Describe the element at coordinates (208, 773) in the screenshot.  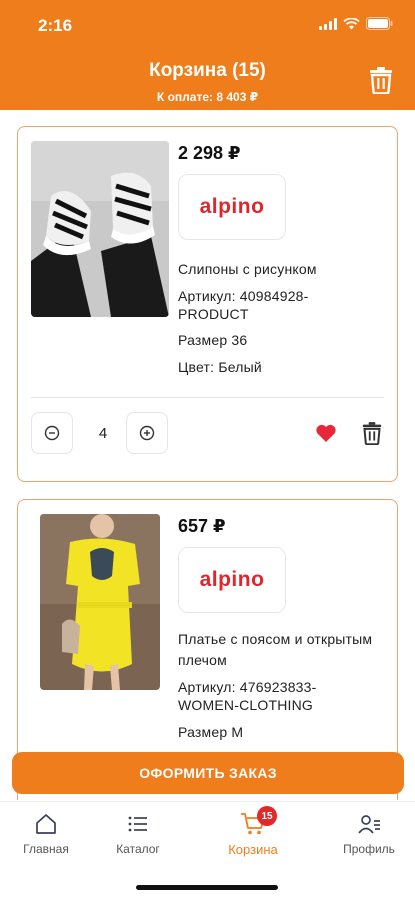
I see `checkout-button: ОФОРМИТЬ ЗАКАЗ` at that location.